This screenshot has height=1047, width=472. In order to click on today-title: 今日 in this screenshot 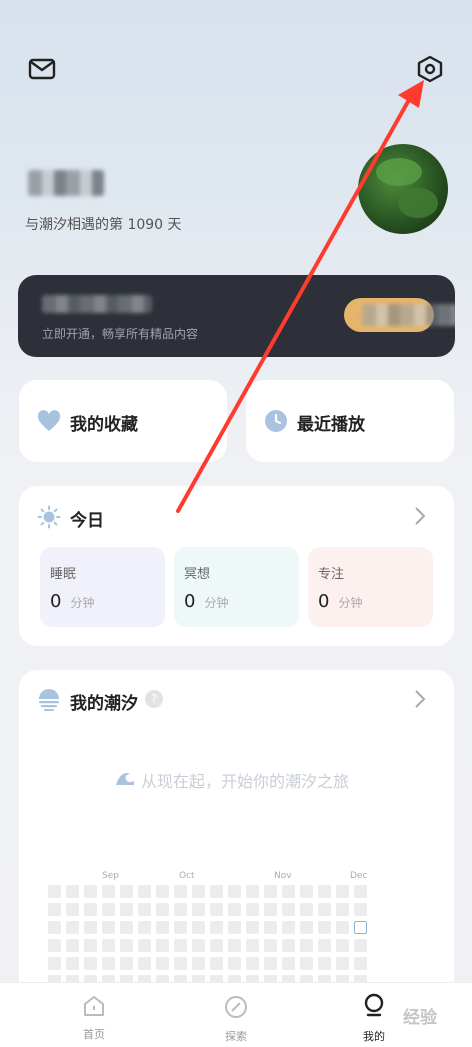, I will do `click(87, 521)`.